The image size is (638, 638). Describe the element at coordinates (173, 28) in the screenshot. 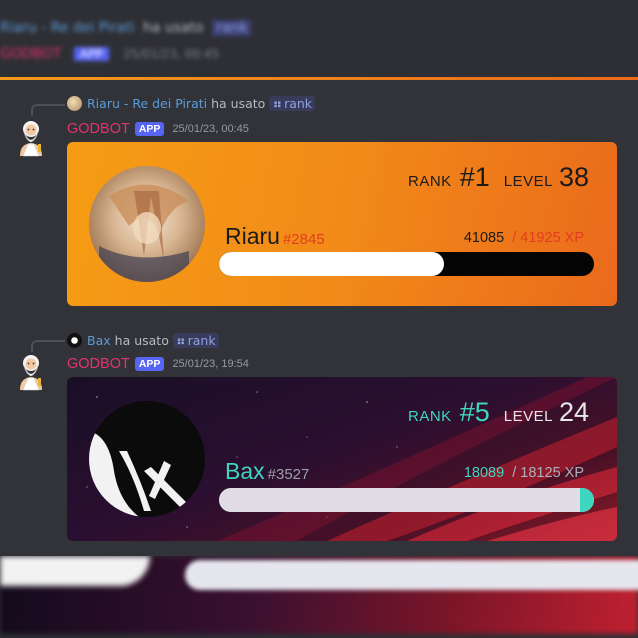

I see `previous-reply-used: ha usato` at that location.